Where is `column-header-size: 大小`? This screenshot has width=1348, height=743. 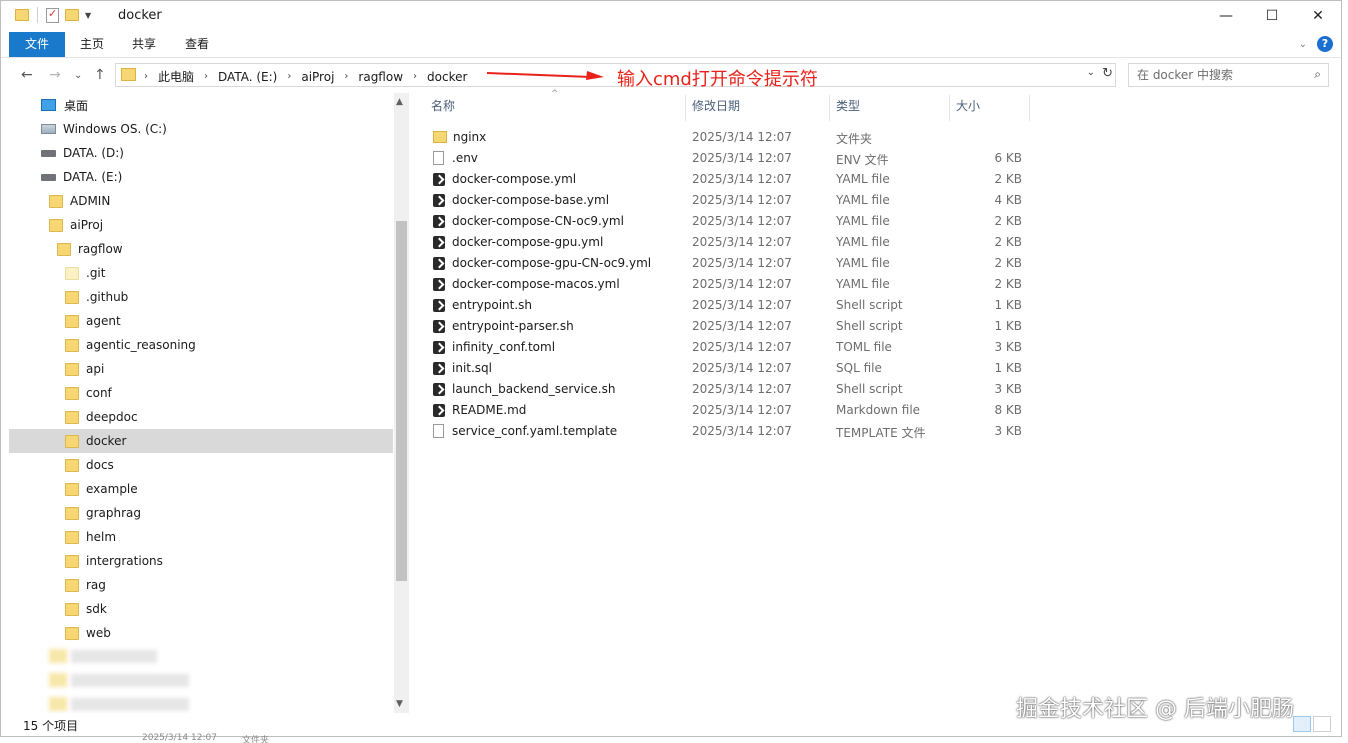
column-header-size: 大小 is located at coordinates (968, 106).